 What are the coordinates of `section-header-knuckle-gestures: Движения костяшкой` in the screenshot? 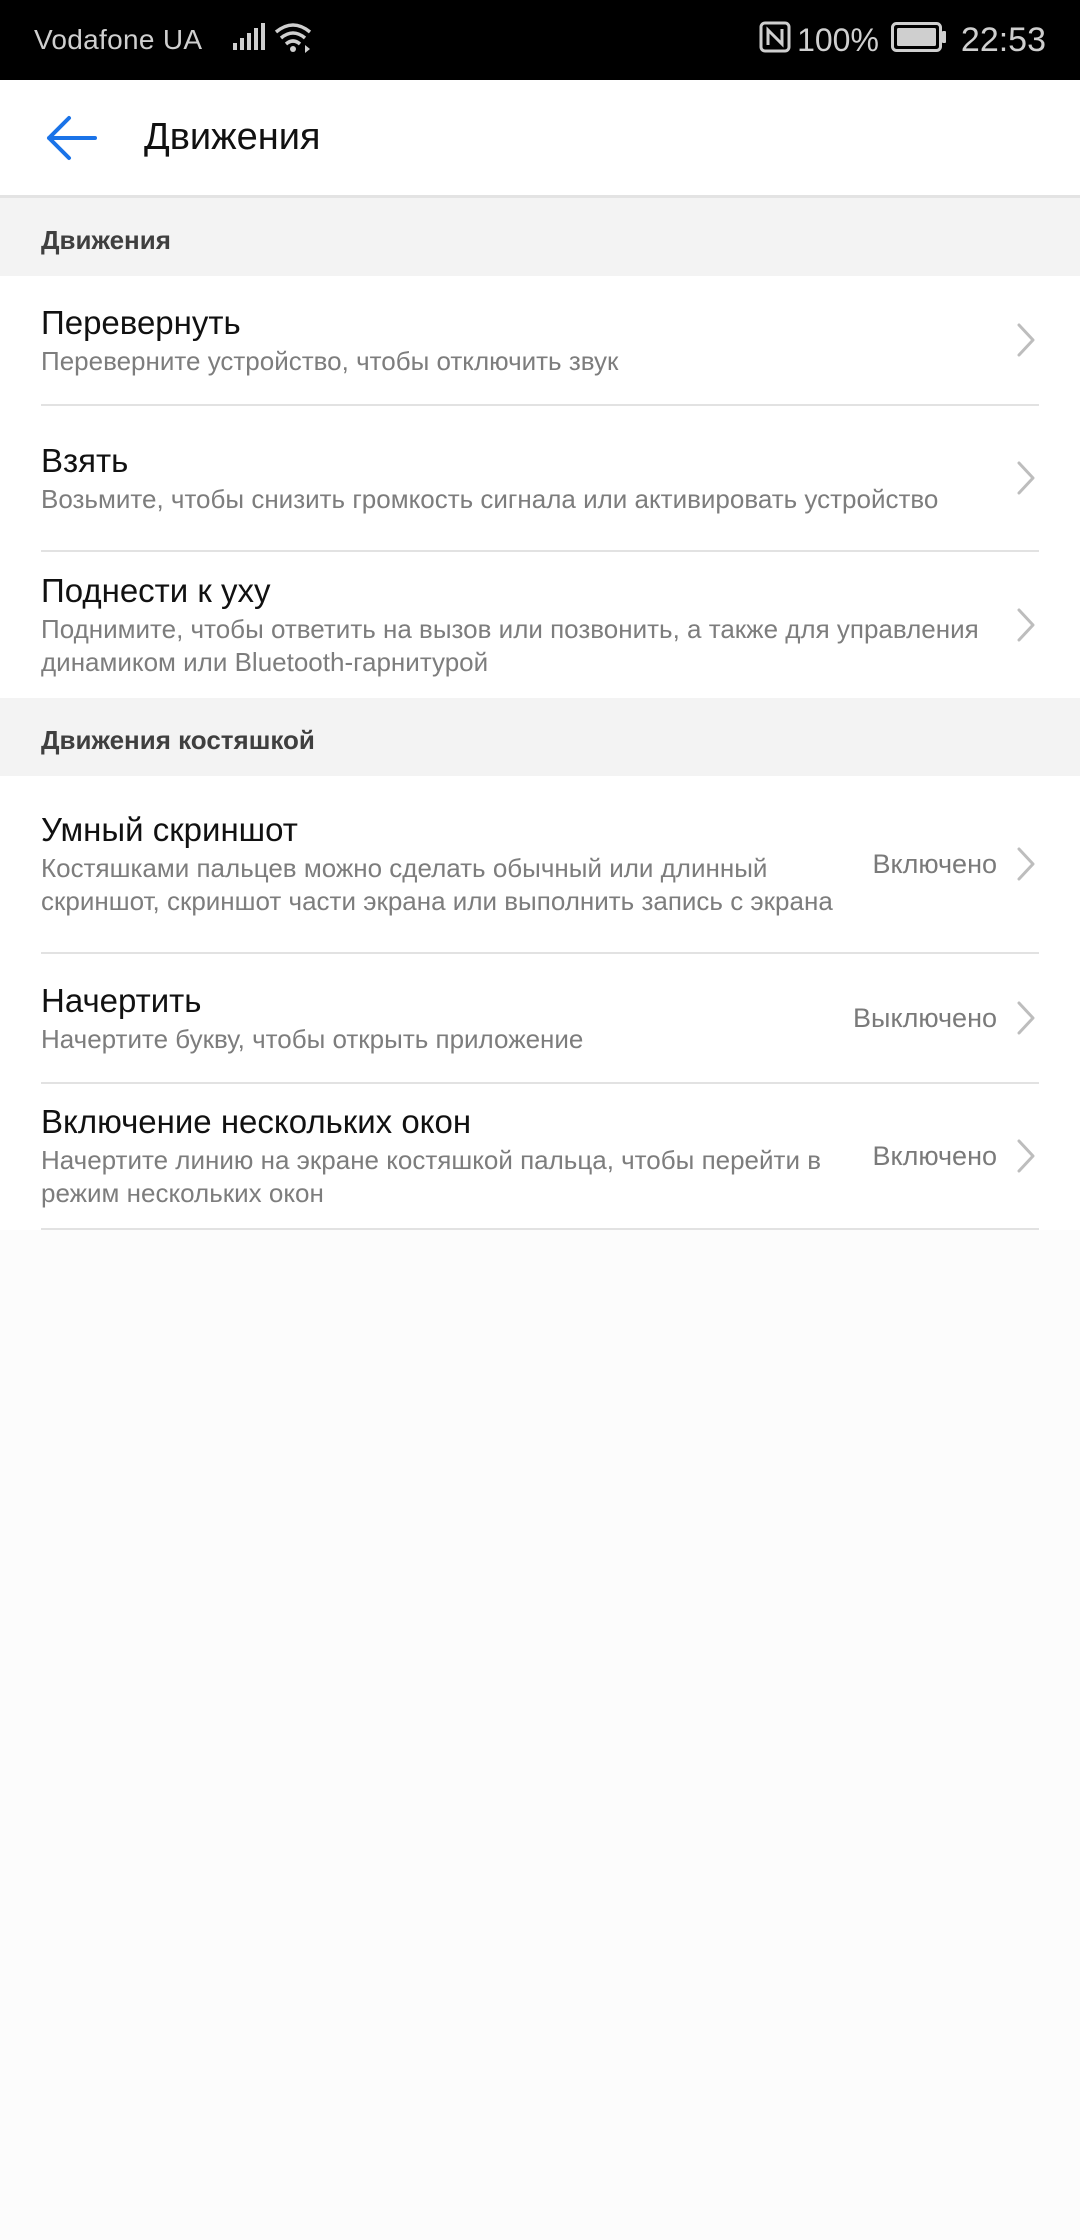 It's located at (540, 737).